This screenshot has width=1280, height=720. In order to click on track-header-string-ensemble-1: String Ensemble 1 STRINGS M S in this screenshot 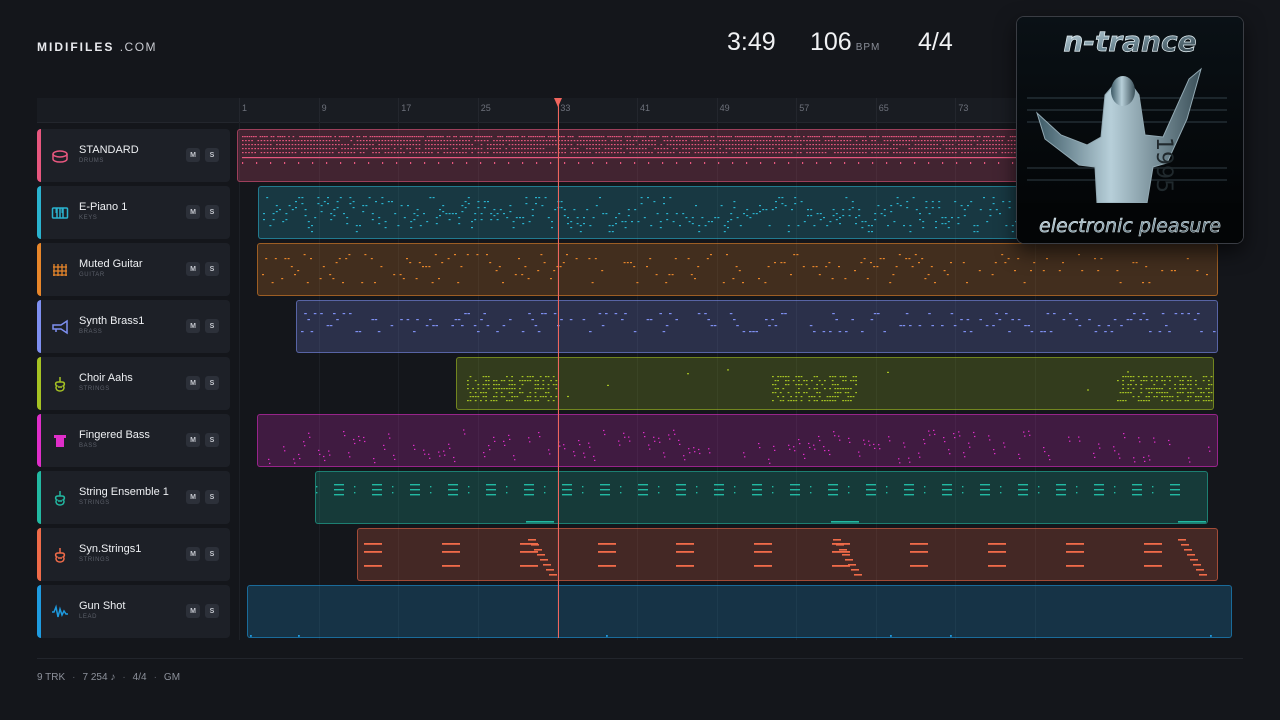, I will do `click(133, 497)`.